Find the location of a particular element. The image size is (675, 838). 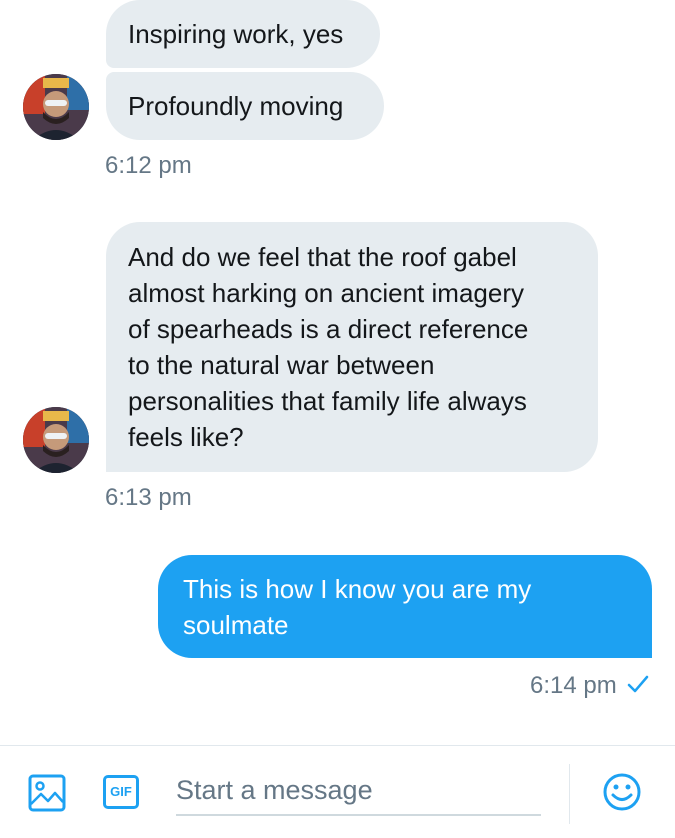

message-input is located at coordinates (358, 791).